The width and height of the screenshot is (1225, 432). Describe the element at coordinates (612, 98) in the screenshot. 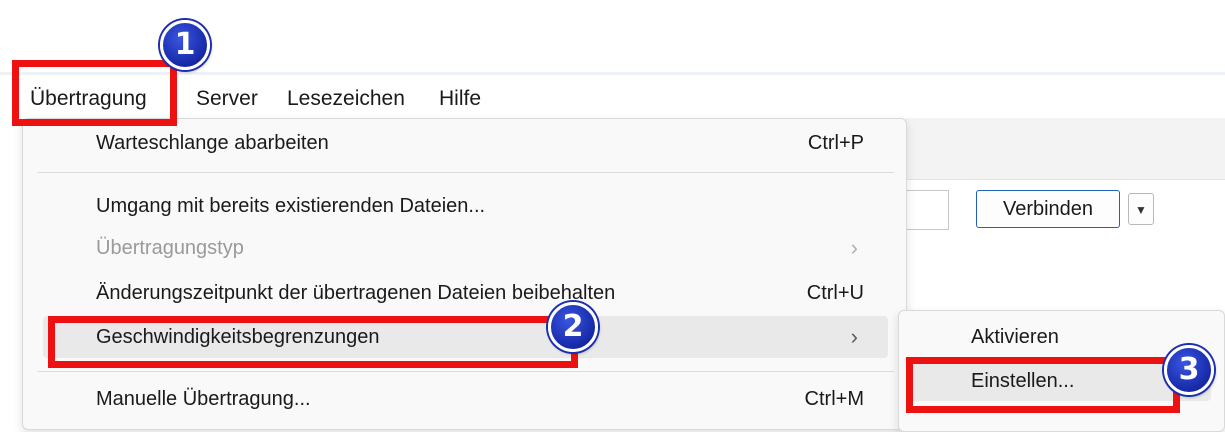

I see `menubar: Übertragung Server Lesezeichen Hilfe` at that location.